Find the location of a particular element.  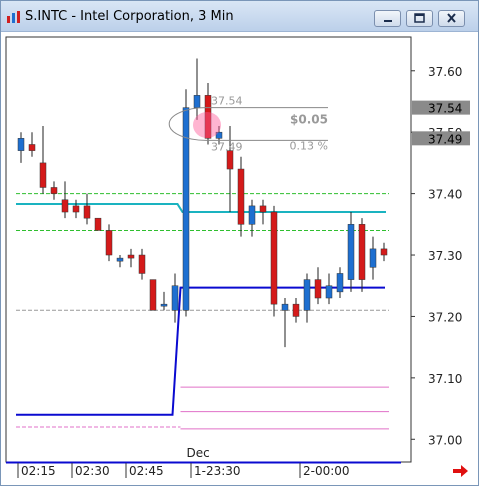

y-tick-label: 37.10 is located at coordinates (445, 379).